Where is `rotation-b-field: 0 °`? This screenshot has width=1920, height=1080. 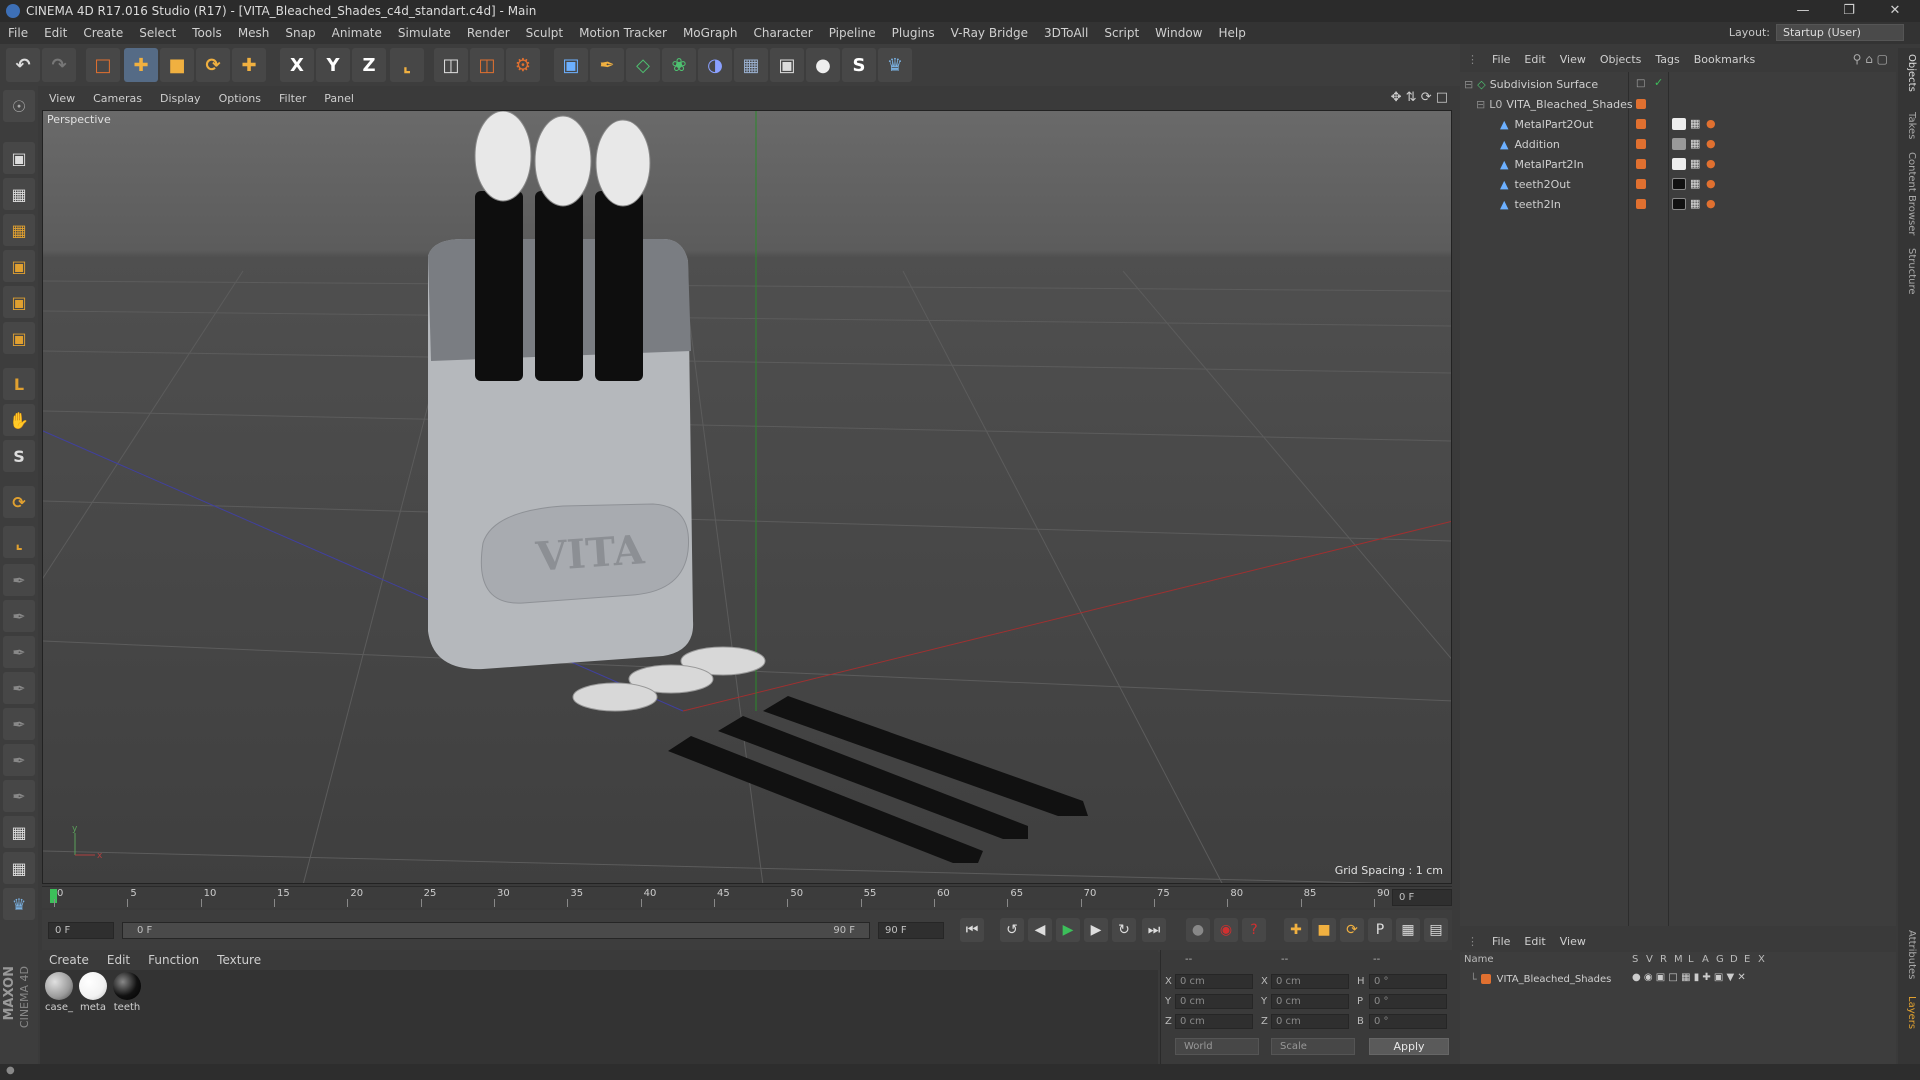 rotation-b-field: 0 ° is located at coordinates (1408, 1021).